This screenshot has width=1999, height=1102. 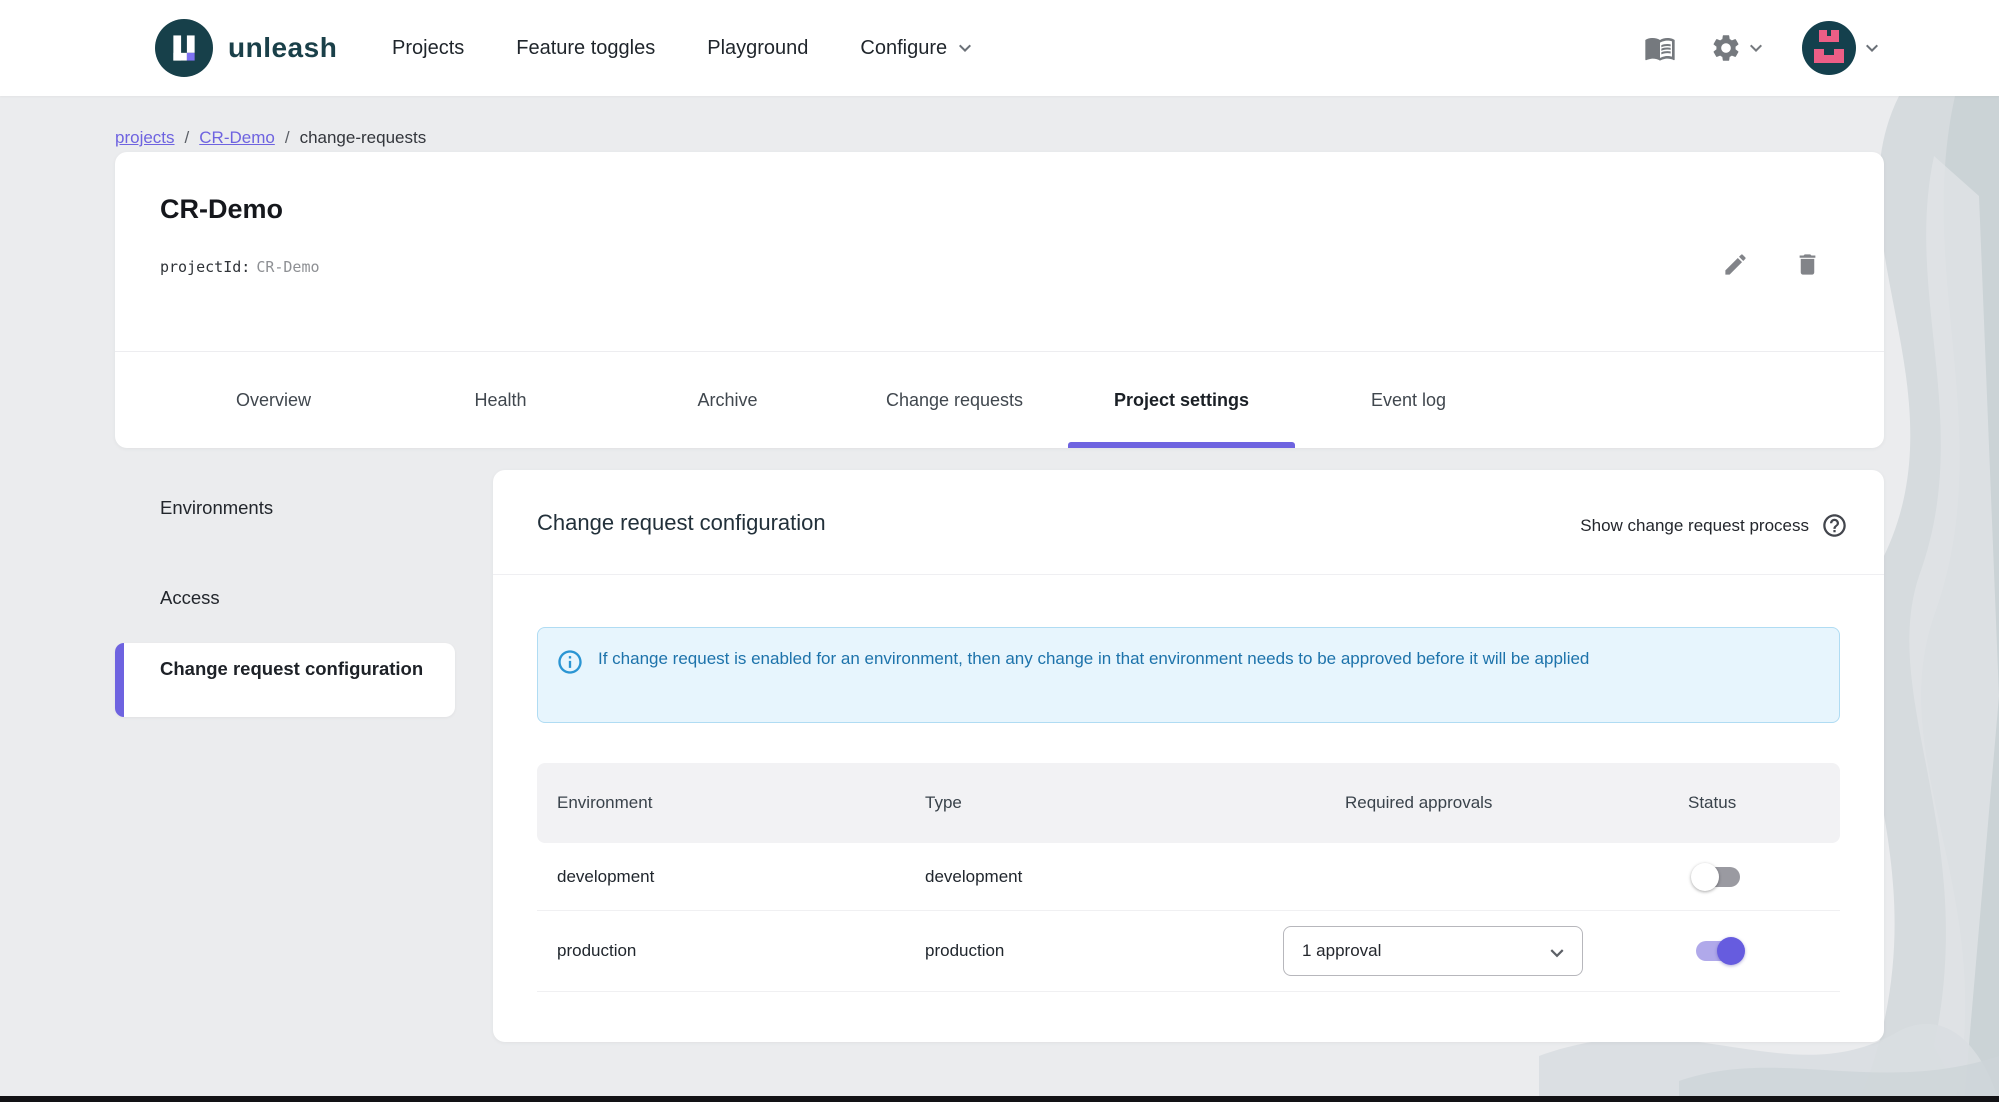 I want to click on type-cell: development, so click(x=974, y=876).